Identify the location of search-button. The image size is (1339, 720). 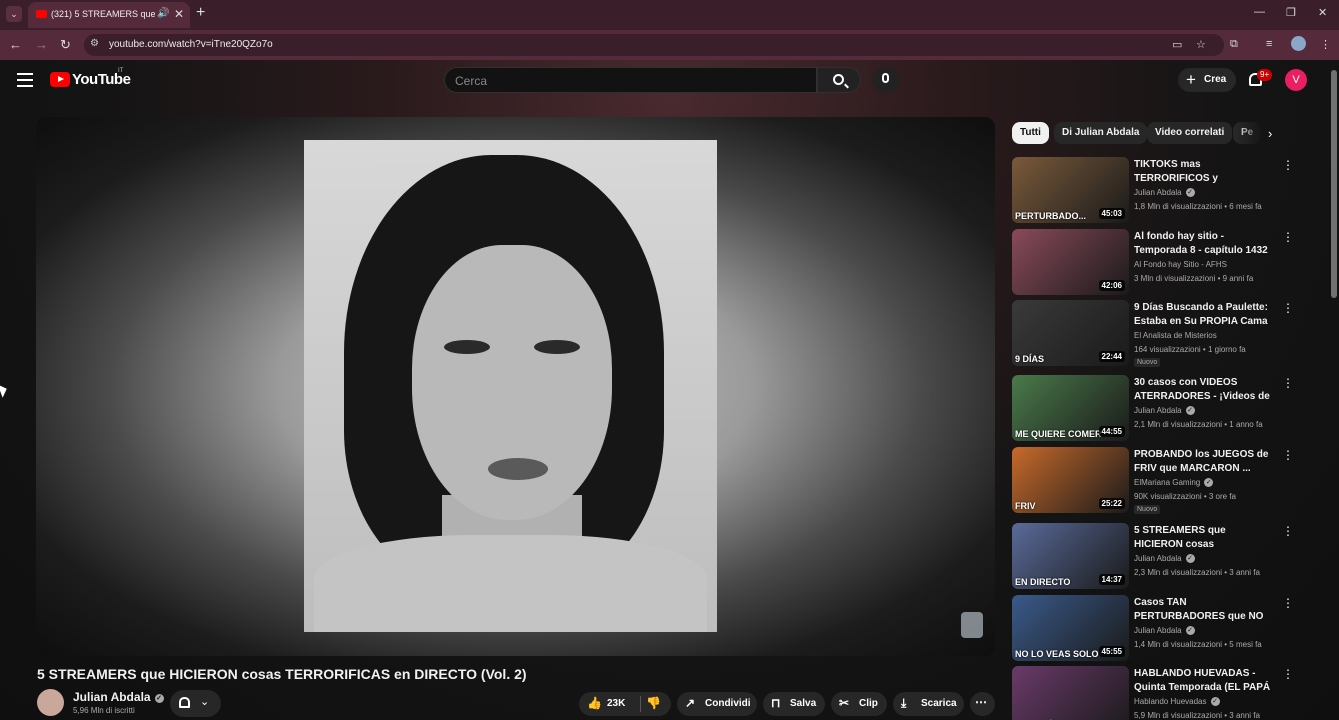
(839, 80).